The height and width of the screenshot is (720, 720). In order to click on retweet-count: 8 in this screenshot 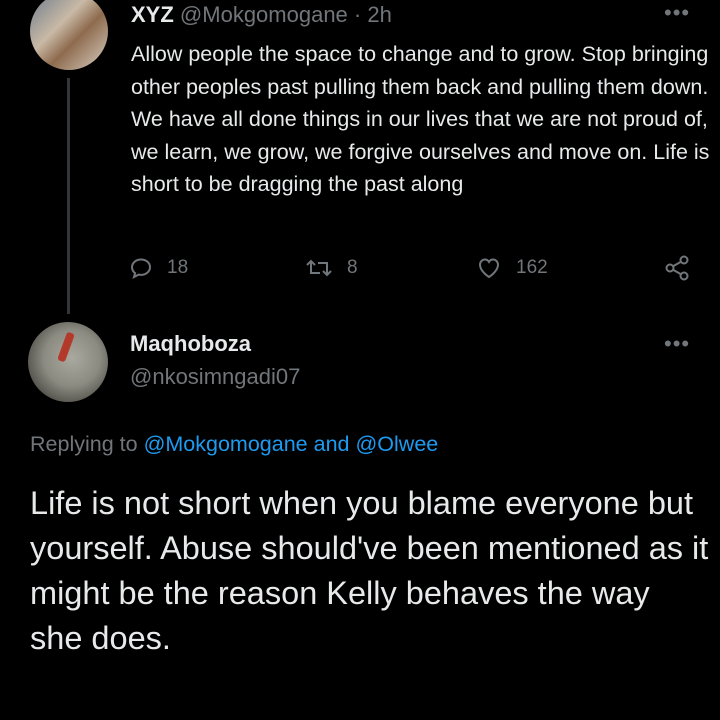, I will do `click(352, 267)`.